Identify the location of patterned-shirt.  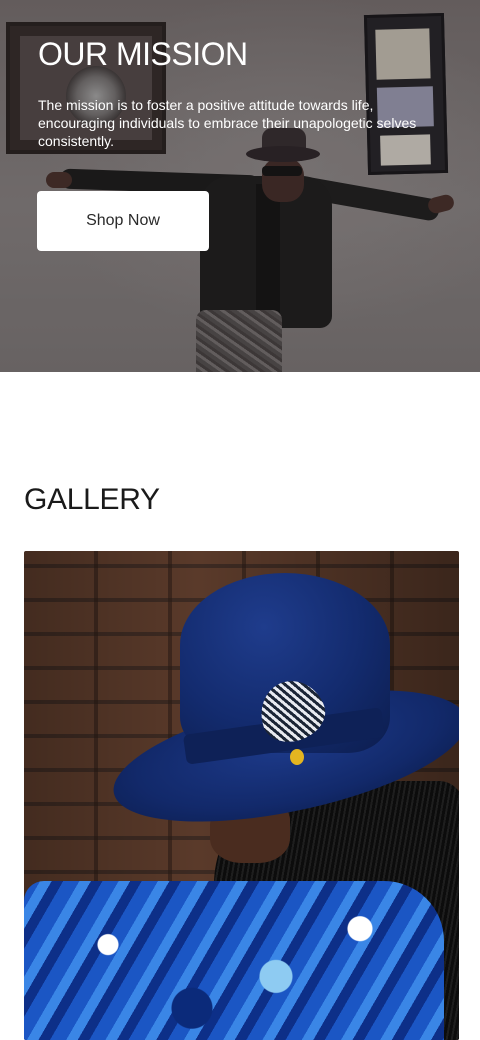
(234, 960).